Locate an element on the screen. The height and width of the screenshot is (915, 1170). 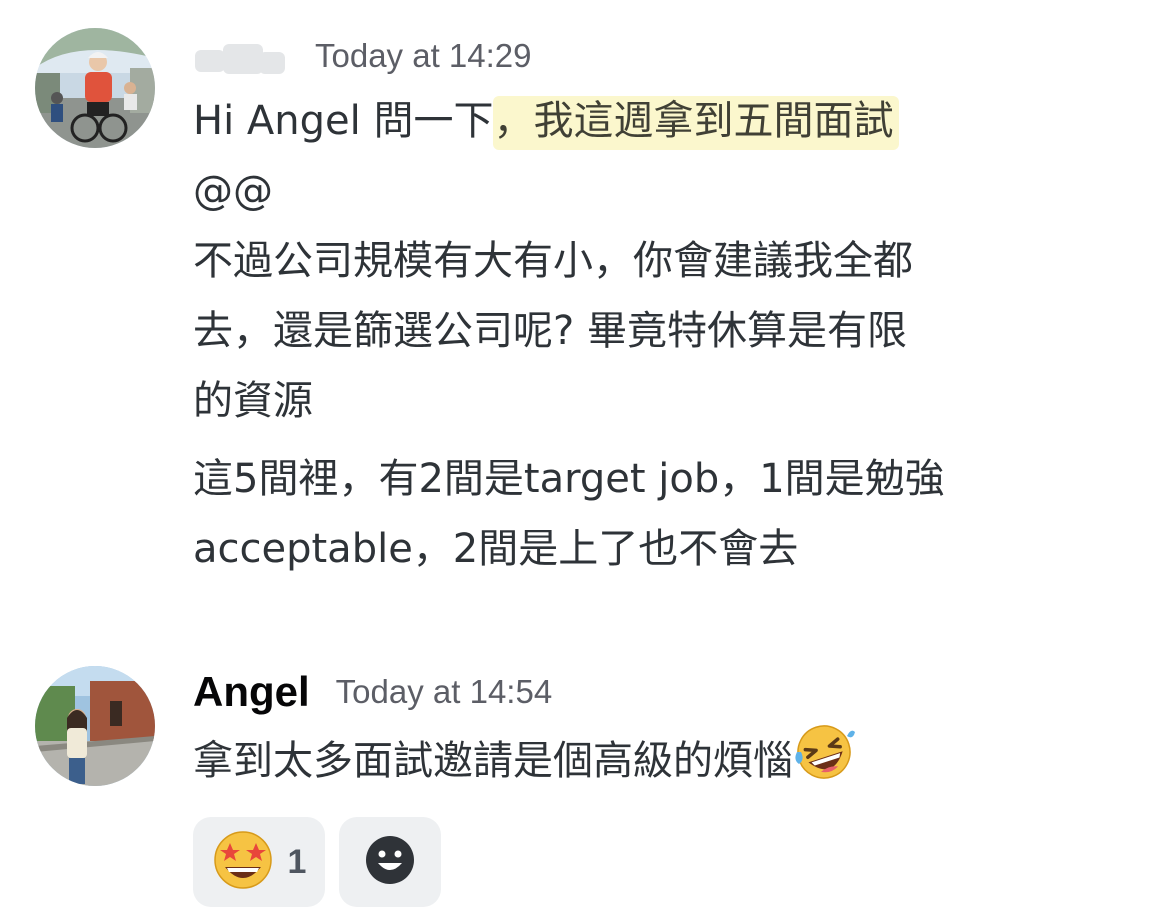
avatar-angel is located at coordinates (95, 726).